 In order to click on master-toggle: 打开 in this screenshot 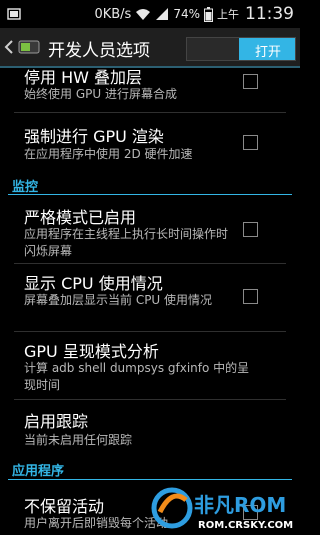, I will do `click(241, 49)`.